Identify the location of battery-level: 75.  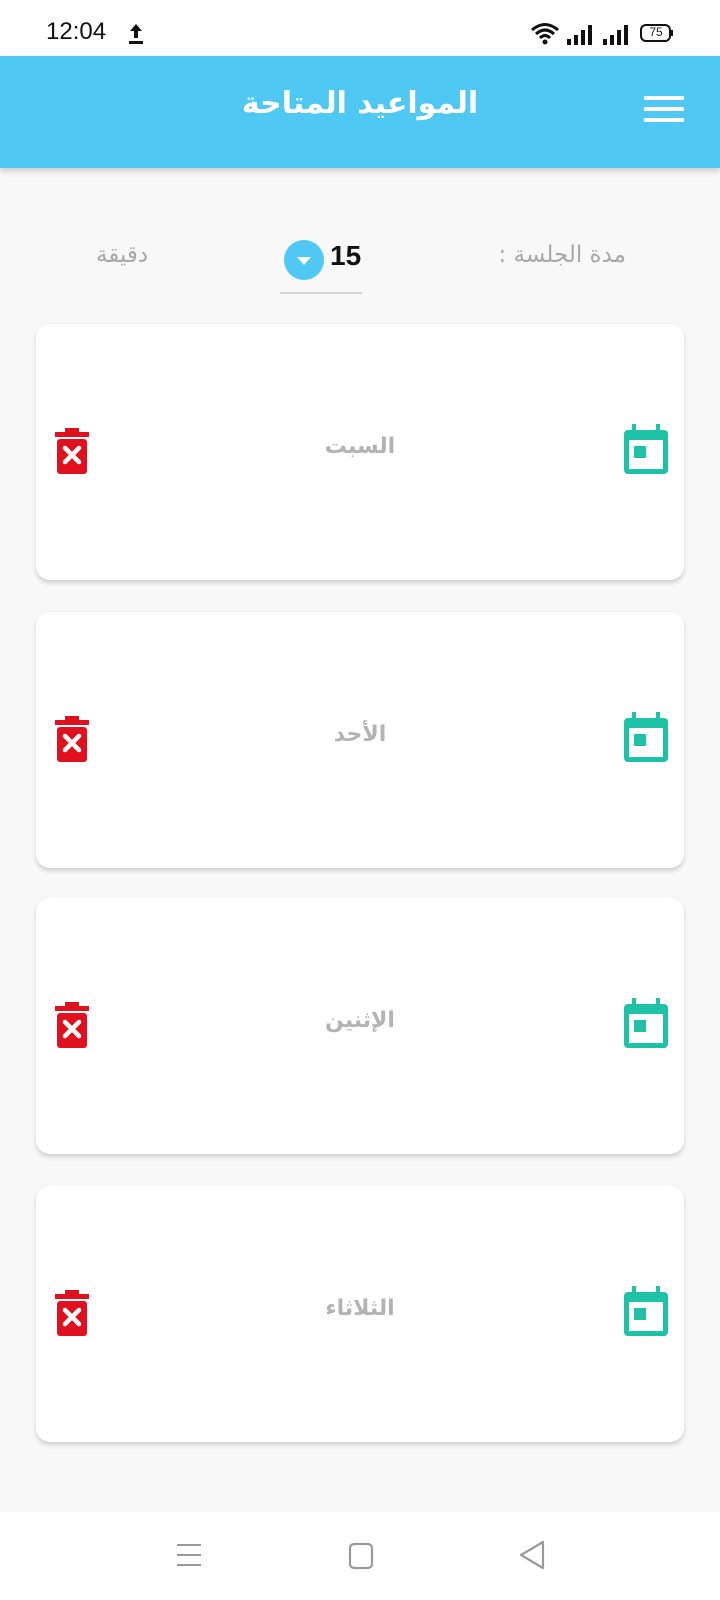
(656, 32).